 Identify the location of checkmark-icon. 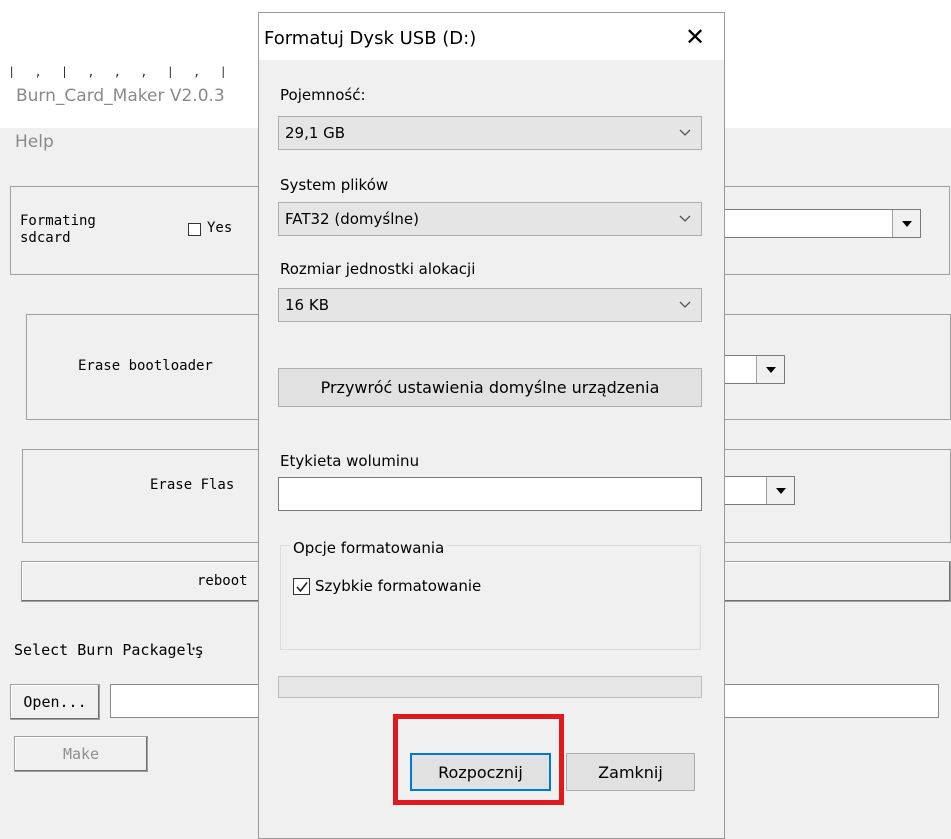
(301, 586).